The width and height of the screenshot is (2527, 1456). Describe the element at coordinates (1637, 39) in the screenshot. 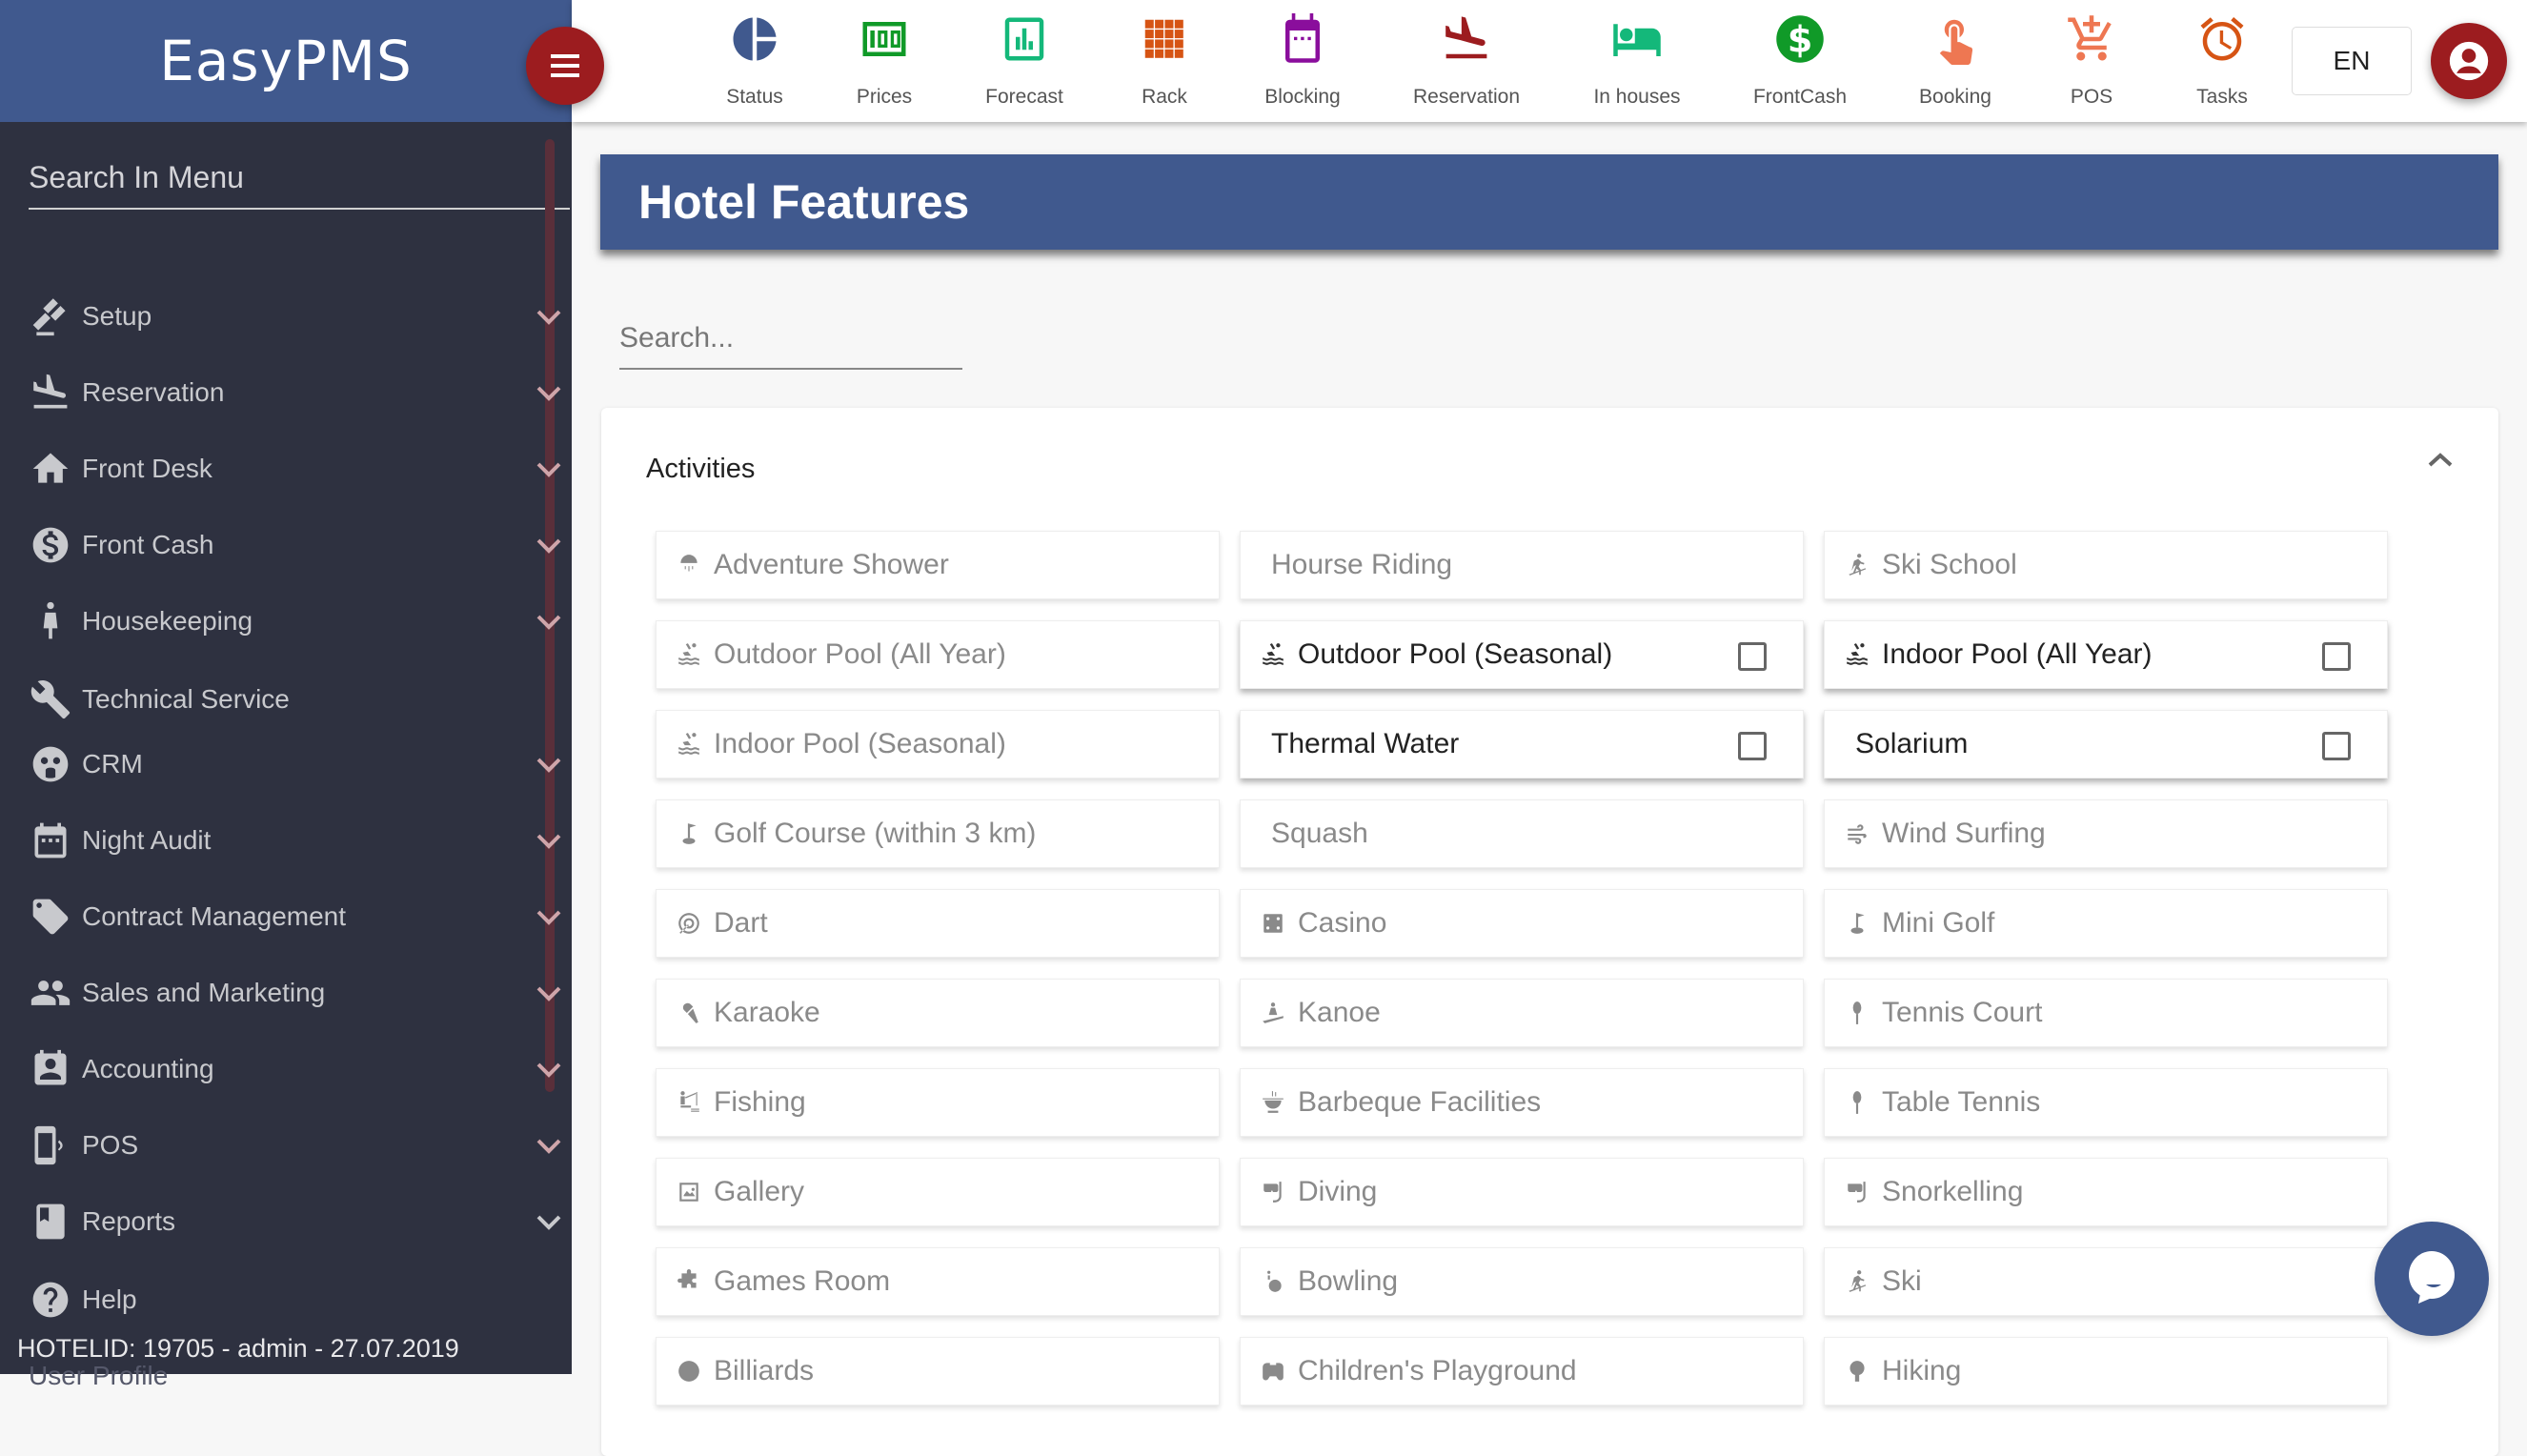

I see `bed-icon` at that location.